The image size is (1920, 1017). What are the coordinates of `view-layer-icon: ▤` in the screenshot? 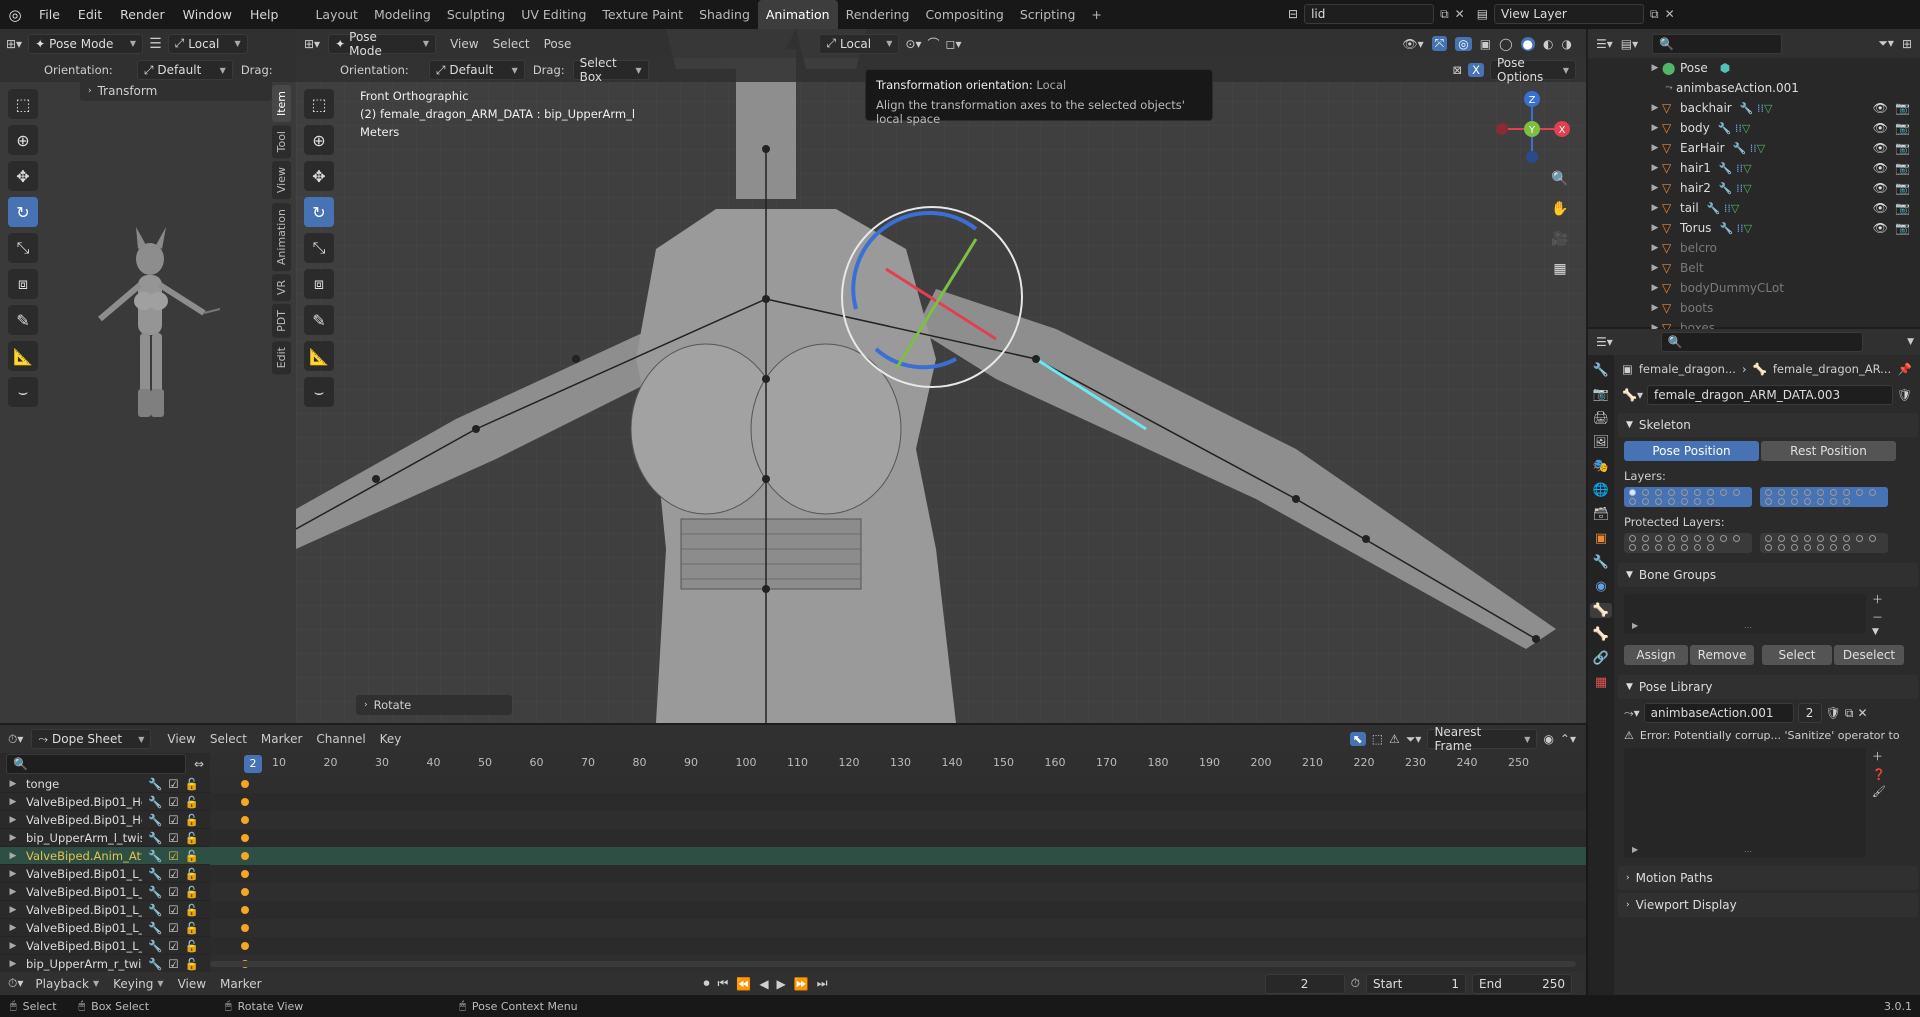 It's located at (1482, 14).